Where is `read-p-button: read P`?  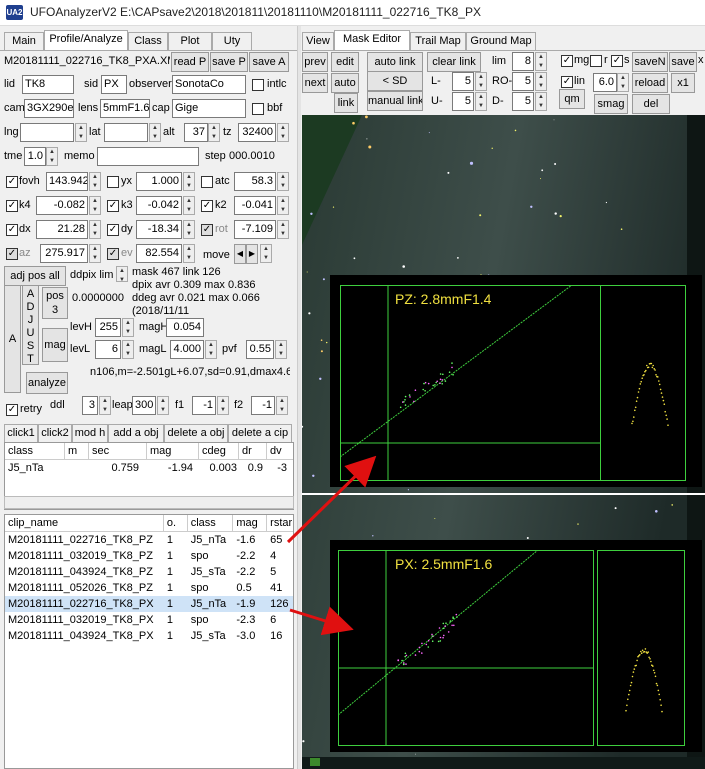 read-p-button: read P is located at coordinates (190, 62).